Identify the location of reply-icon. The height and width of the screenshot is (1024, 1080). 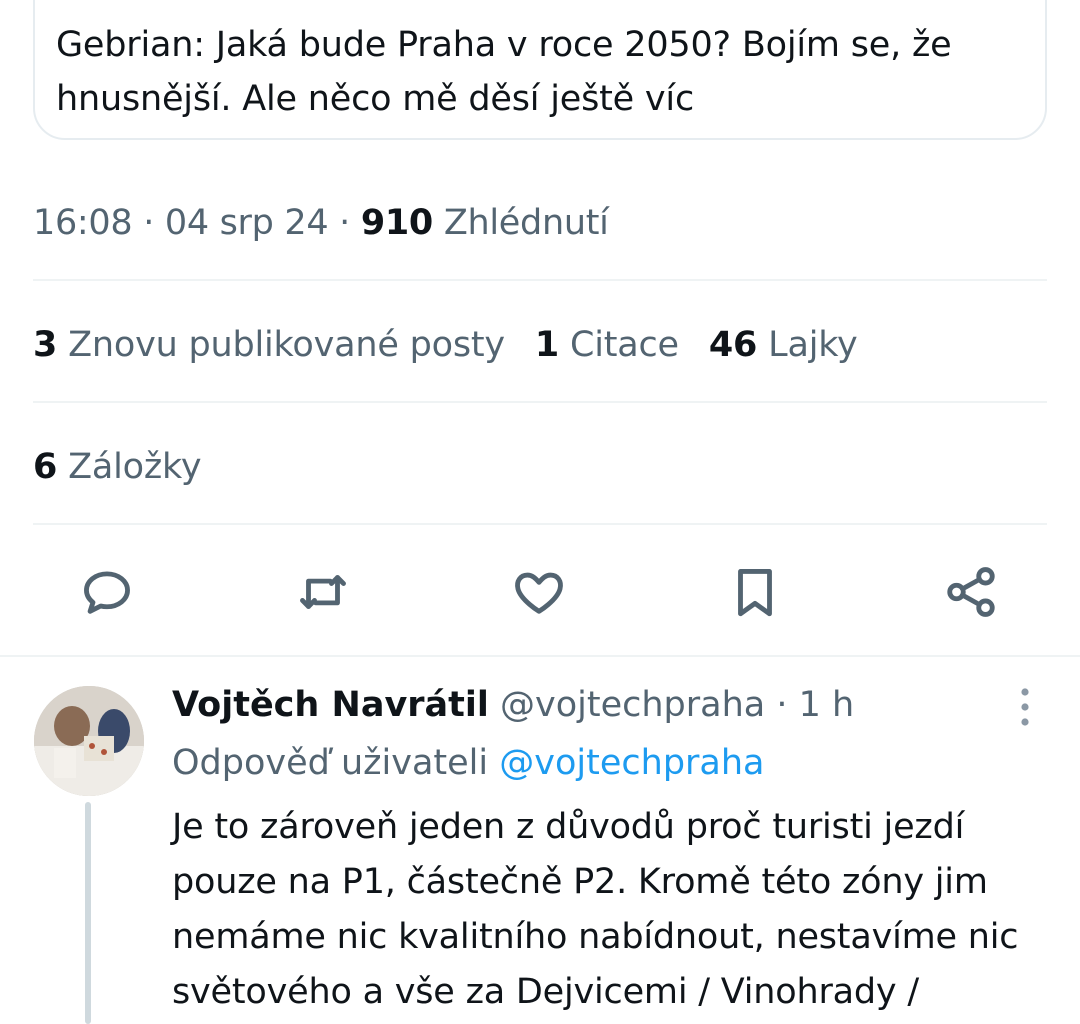
(107, 592).